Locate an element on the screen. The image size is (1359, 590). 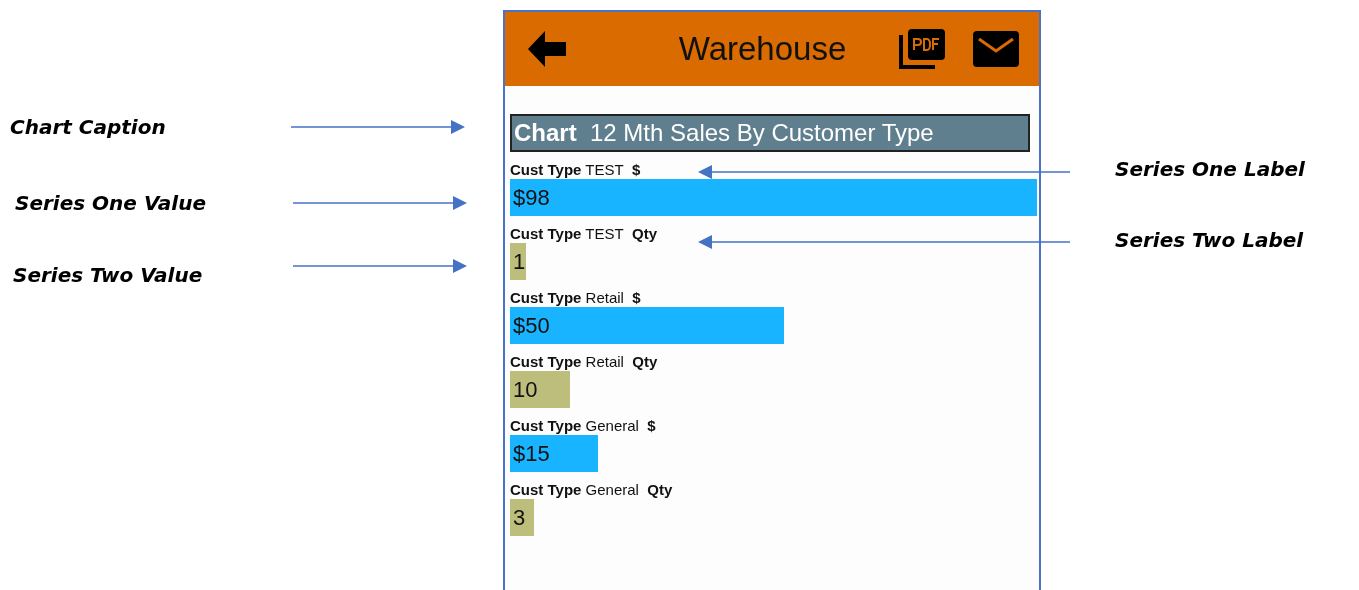
back-arrow-icon is located at coordinates (547, 49).